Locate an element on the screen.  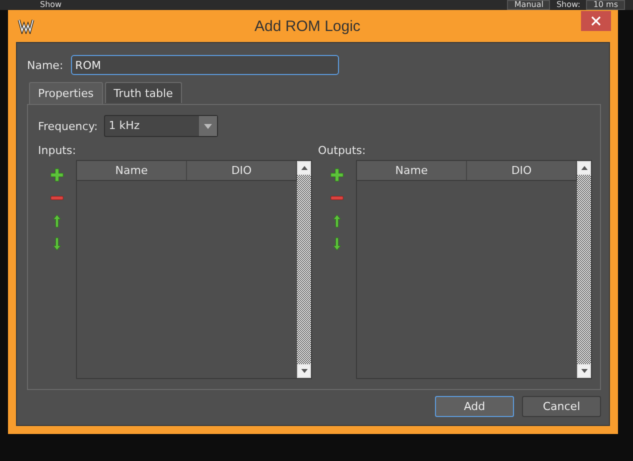
tab: Truth table is located at coordinates (143, 92).